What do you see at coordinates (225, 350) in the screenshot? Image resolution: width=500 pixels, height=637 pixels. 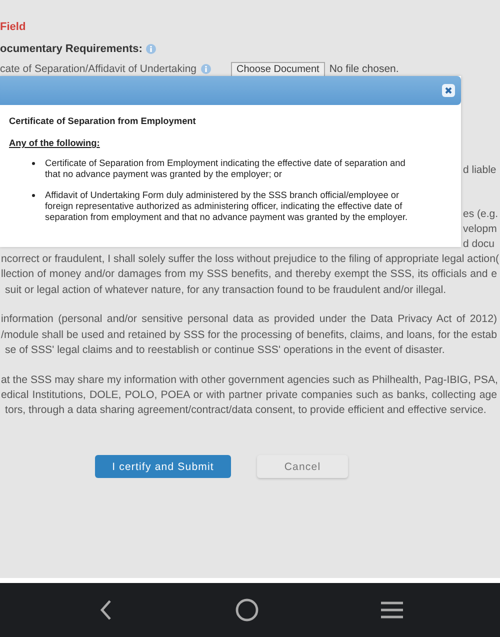 I see `text-line: se of SSS' legal claims and to reestablish or continue SSS' operations in the event of disaster.` at bounding box center [225, 350].